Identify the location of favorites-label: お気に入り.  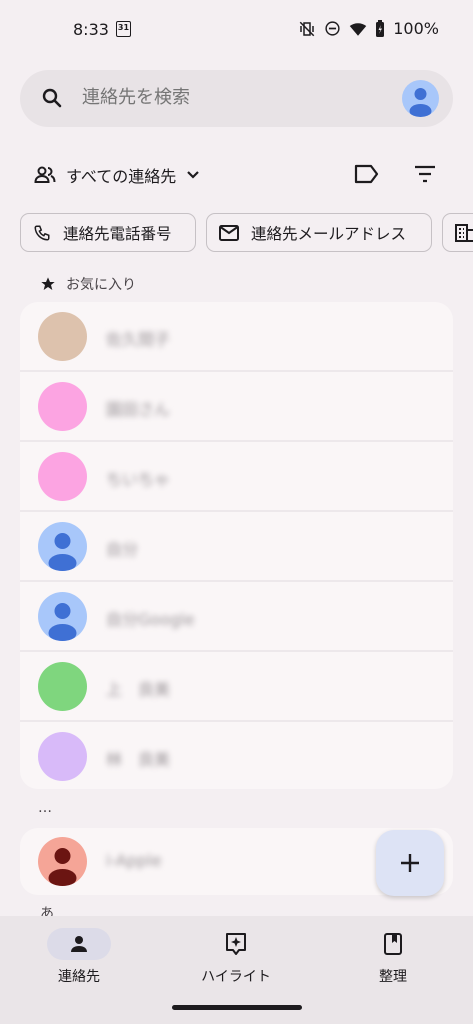
(101, 285).